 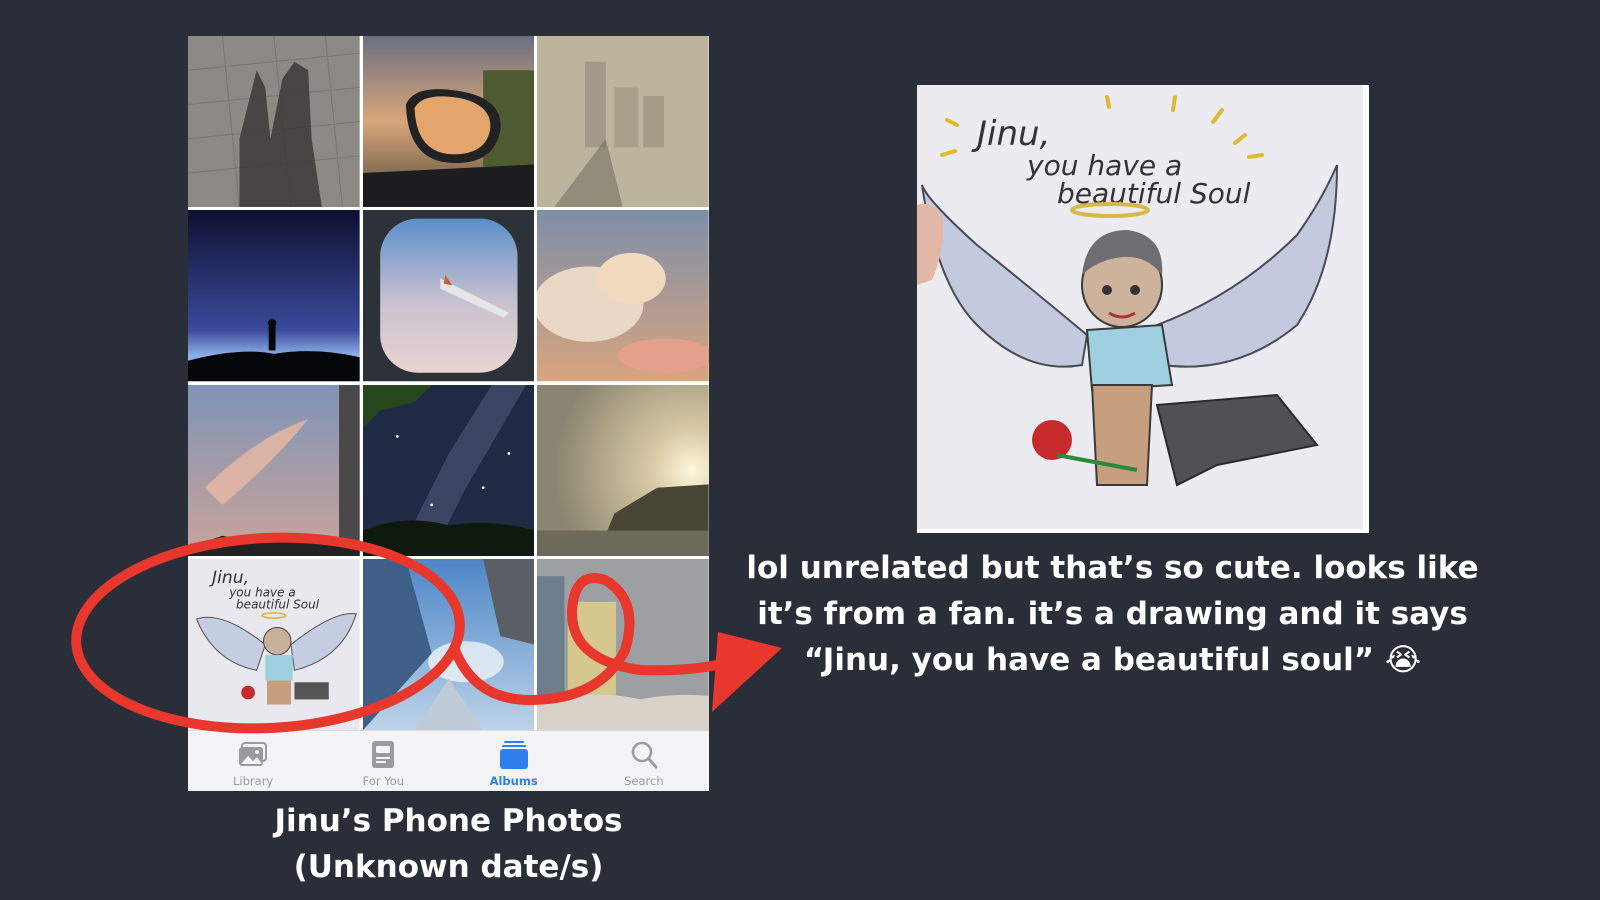 I want to click on photo-thumb-glass-shadows, so click(x=623, y=122).